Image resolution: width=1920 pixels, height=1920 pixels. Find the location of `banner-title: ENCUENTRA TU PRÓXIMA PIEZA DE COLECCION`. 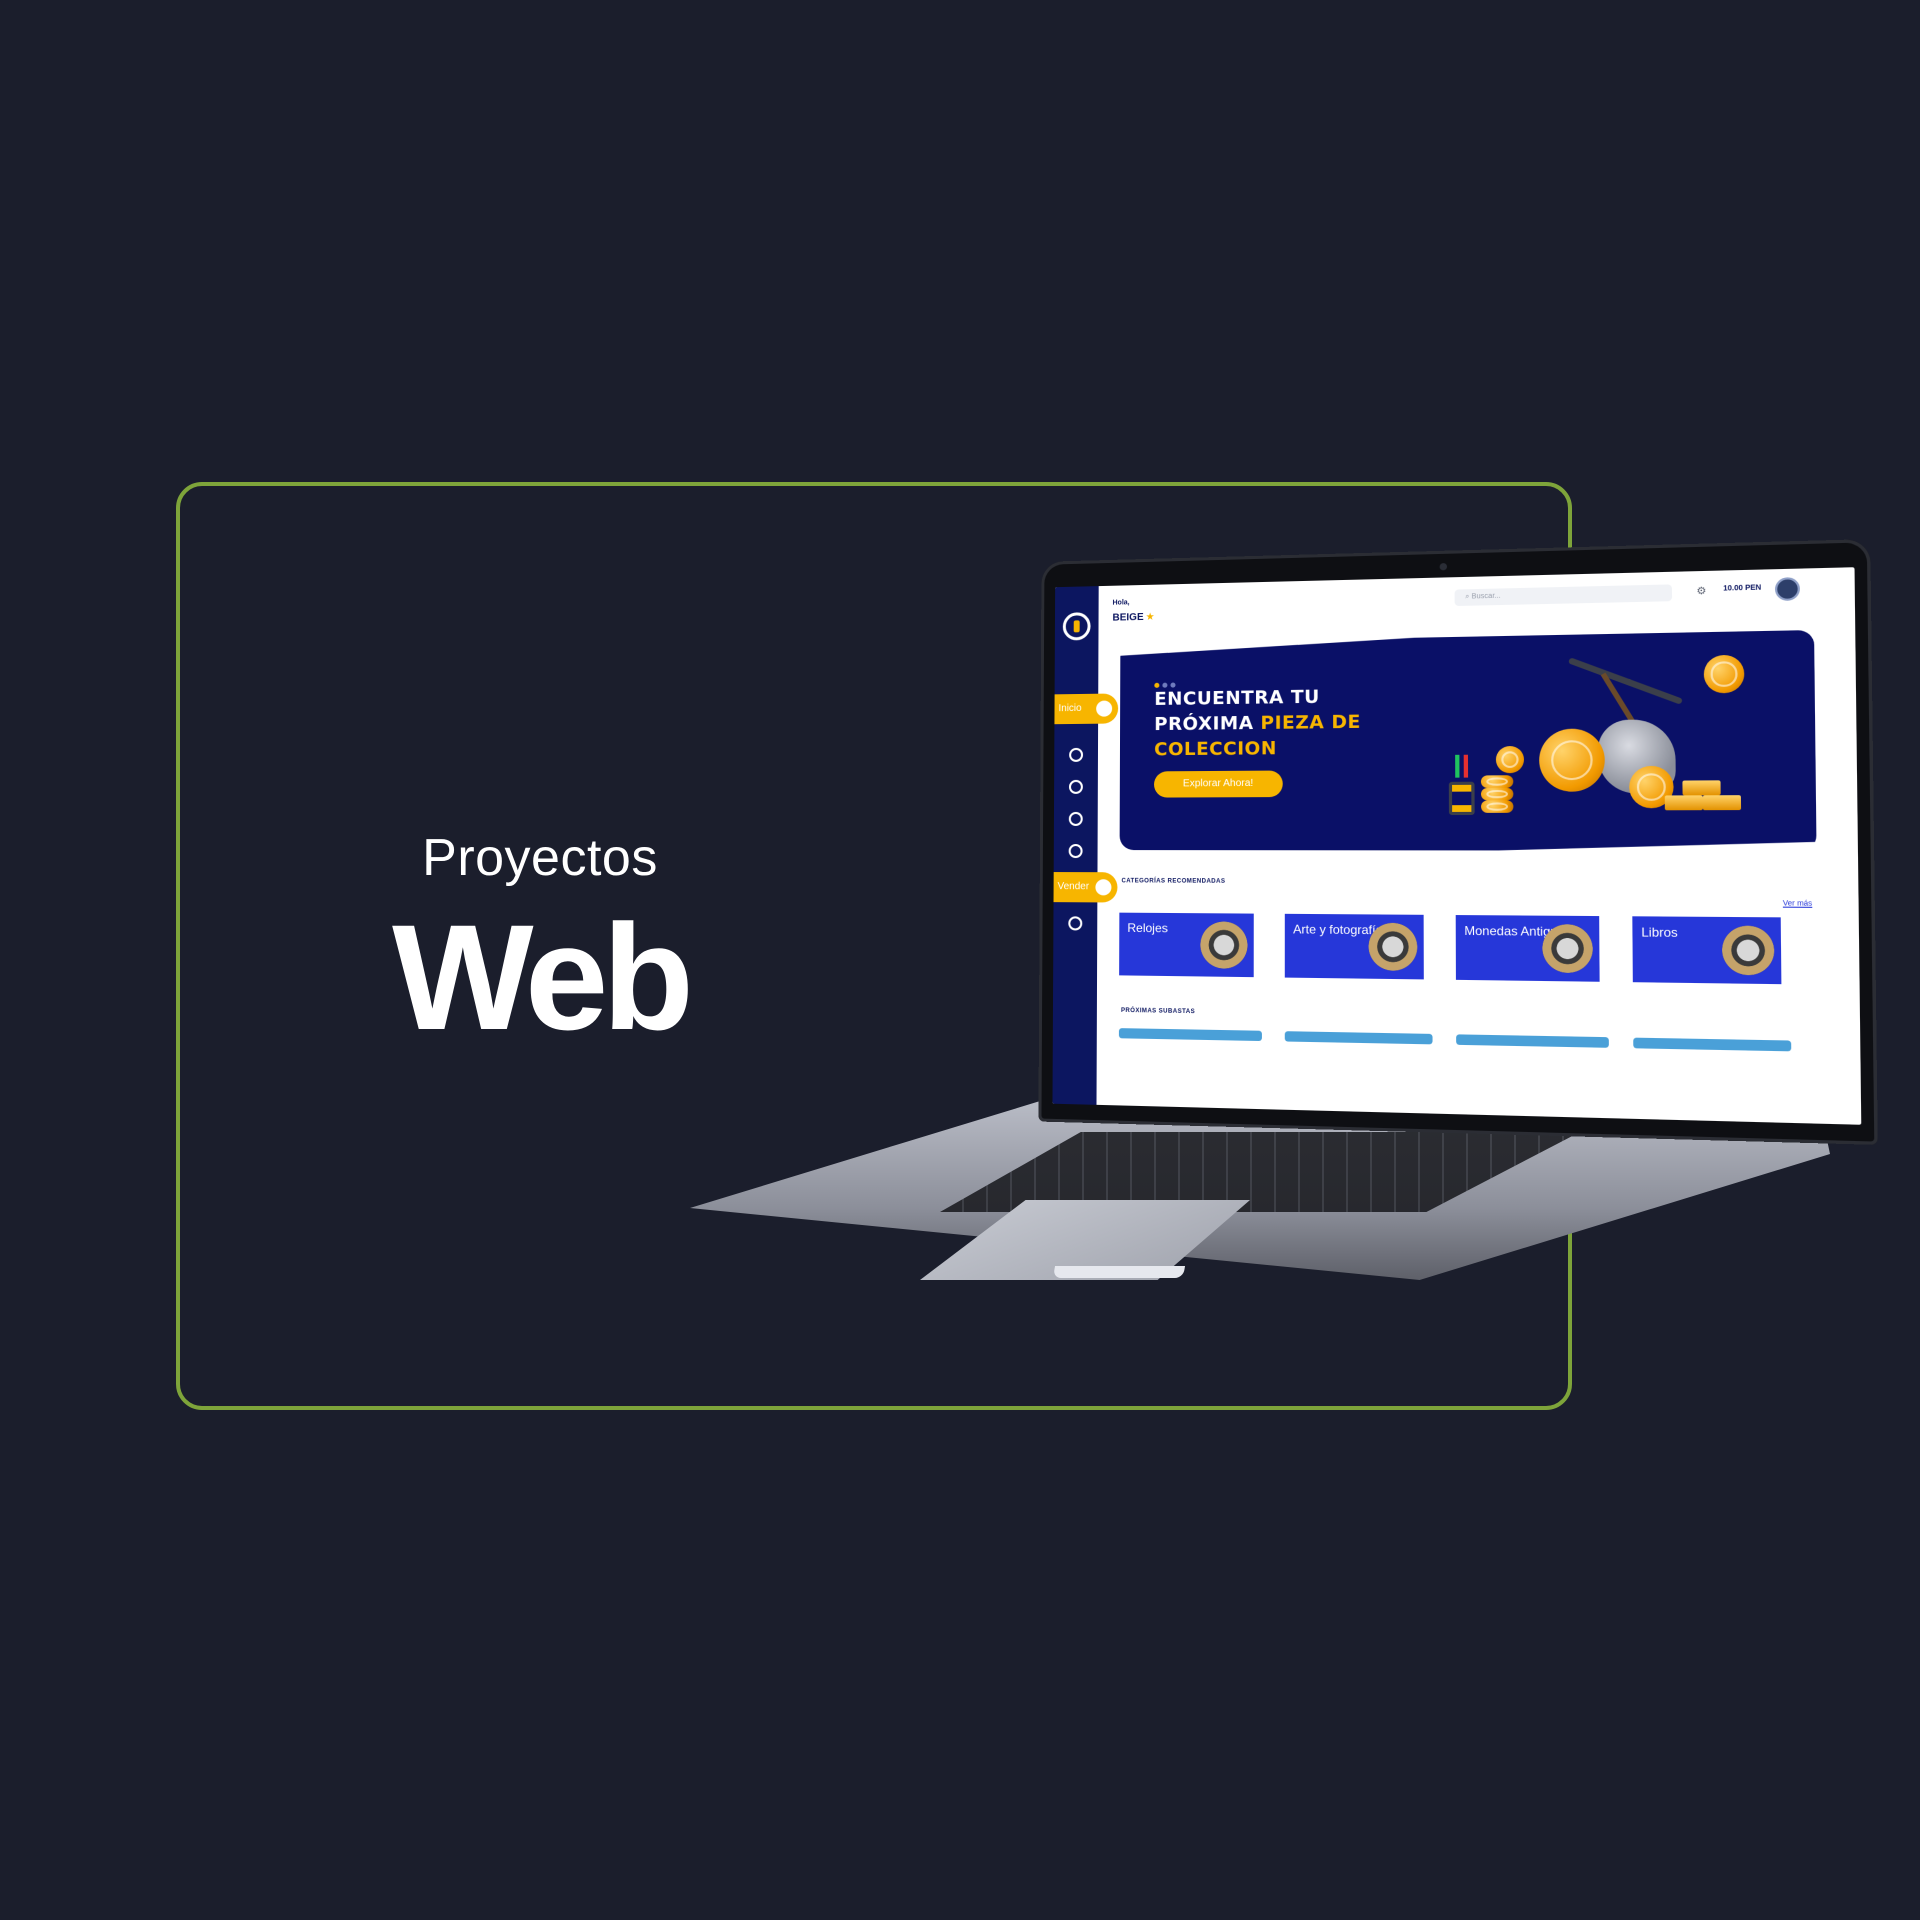

banner-title: ENCUENTRA TU PRÓXIMA PIEZA DE COLECCION is located at coordinates (1278, 722).